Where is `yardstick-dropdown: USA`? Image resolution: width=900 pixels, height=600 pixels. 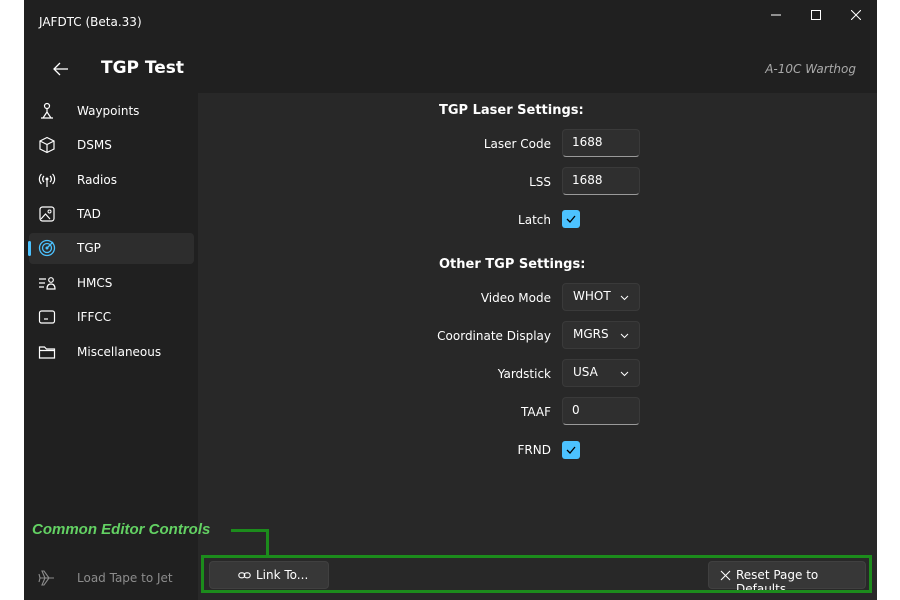
yardstick-dropdown: USA is located at coordinates (601, 373).